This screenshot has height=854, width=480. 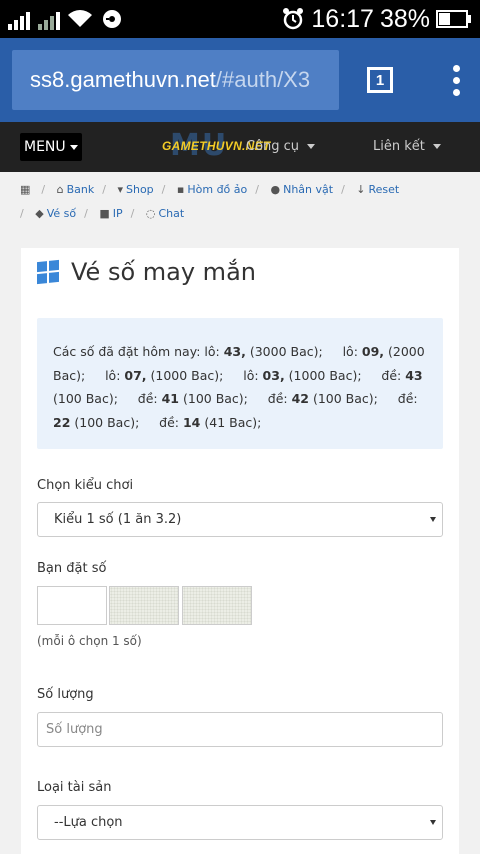 What do you see at coordinates (127, 351) in the screenshot?
I see `bets-intro: Các số đã đặt hôm nay:` at bounding box center [127, 351].